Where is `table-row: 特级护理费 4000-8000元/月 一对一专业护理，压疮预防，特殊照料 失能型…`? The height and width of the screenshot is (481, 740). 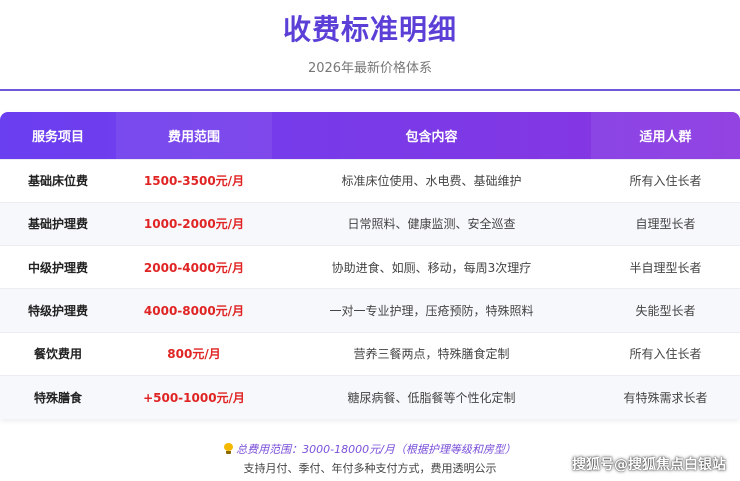 table-row: 特级护理费 4000-8000元/月 一对一专业护理，压疮预防，特殊照料 失能型… is located at coordinates (370, 310).